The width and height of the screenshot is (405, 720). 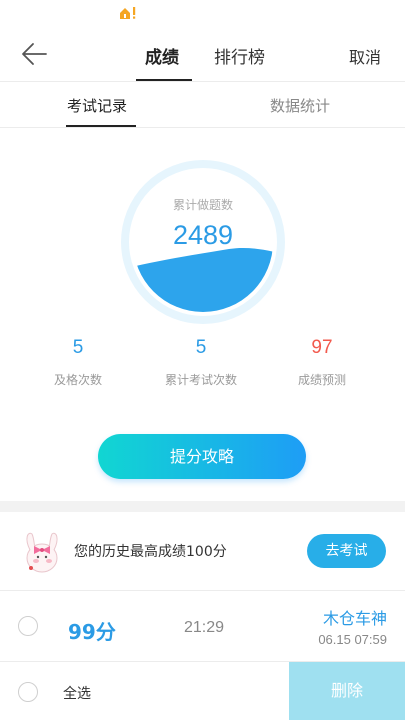 I want to click on delete-button: 删除, so click(x=347, y=691).